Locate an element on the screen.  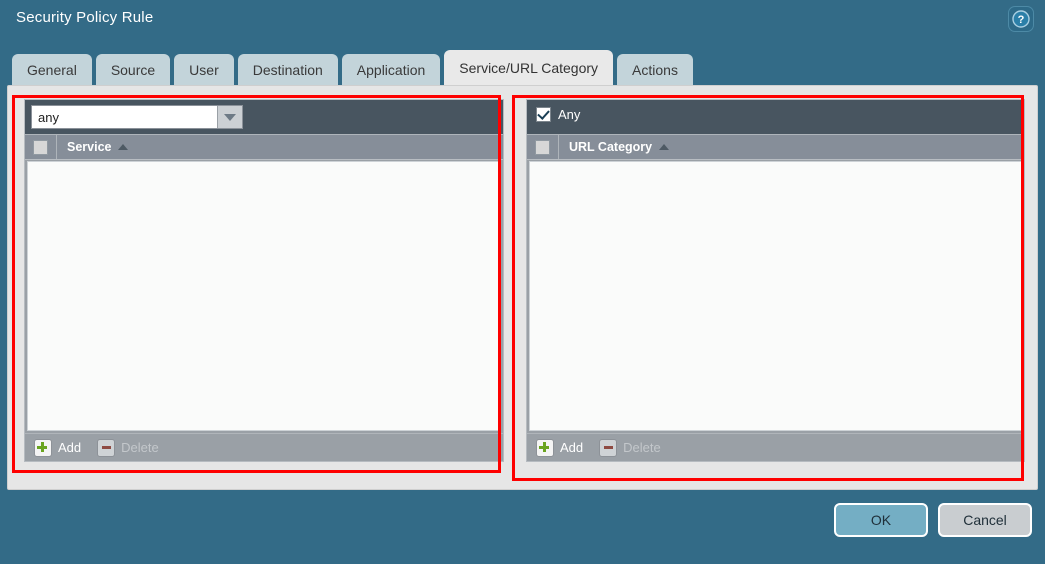
service-select-all-checkbox is located at coordinates (40, 147).